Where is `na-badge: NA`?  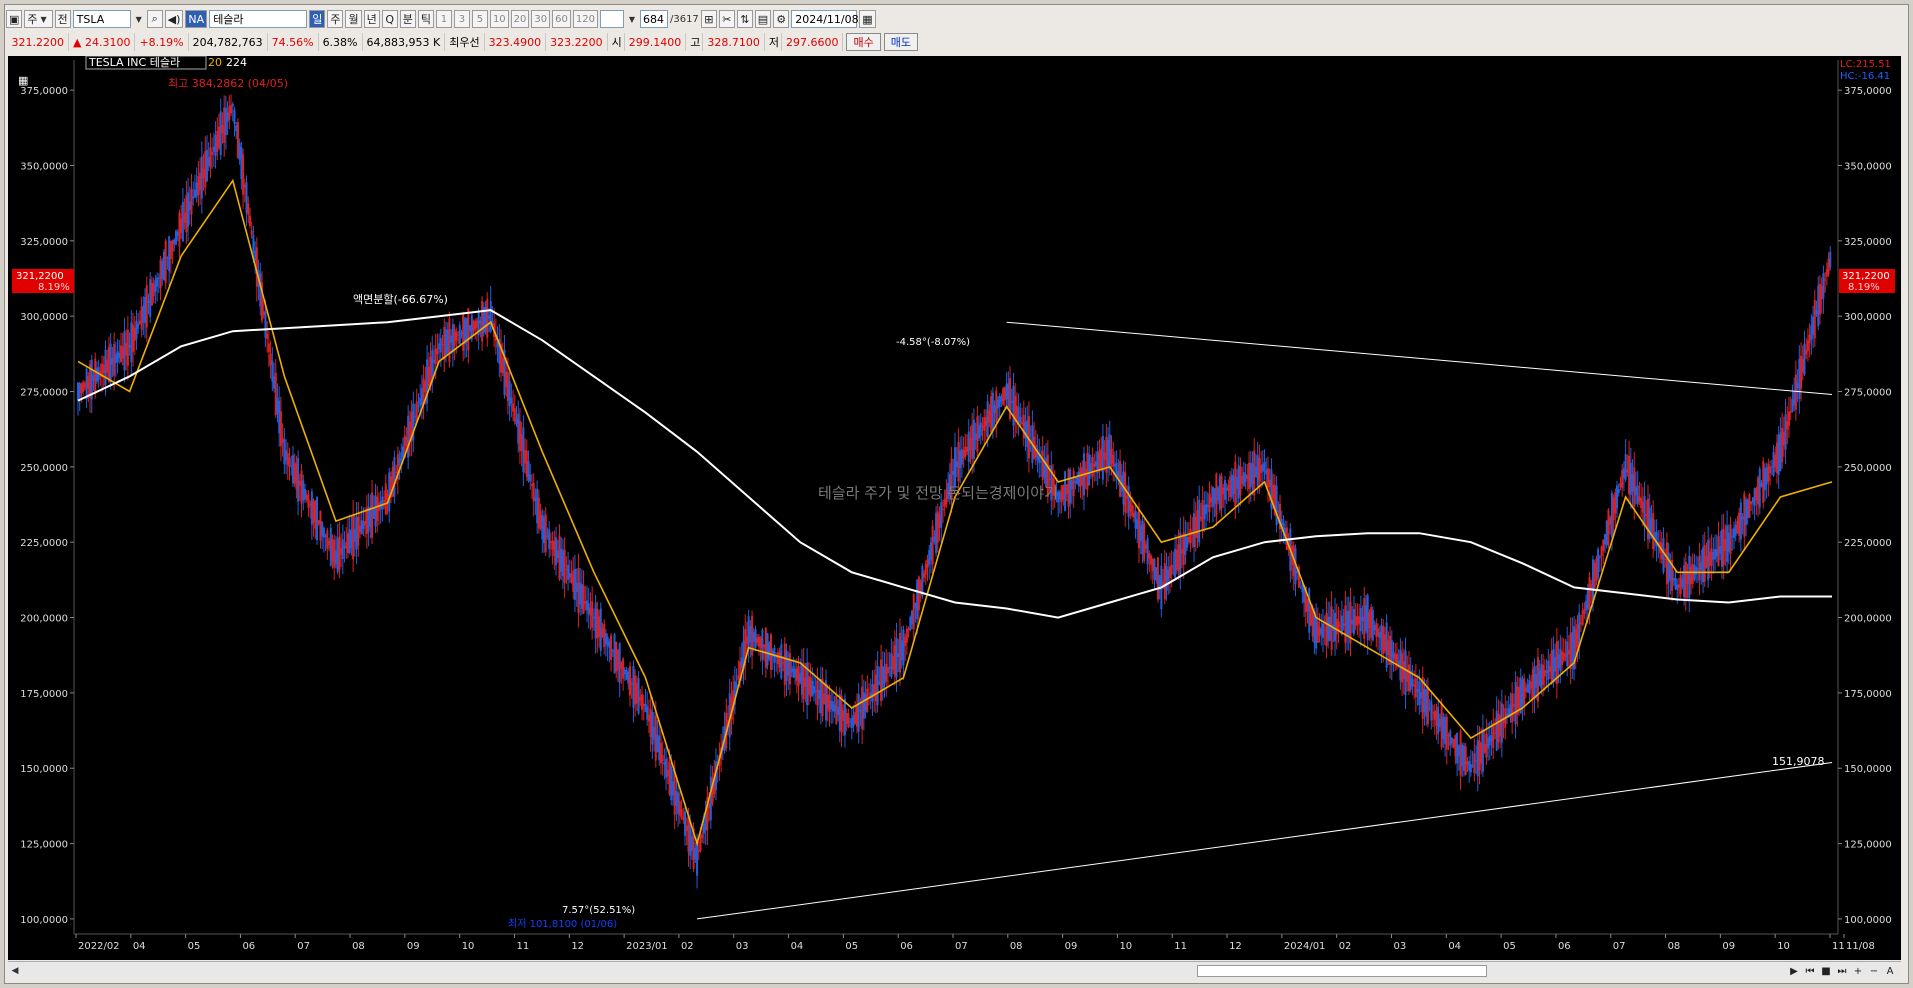 na-badge: NA is located at coordinates (196, 19).